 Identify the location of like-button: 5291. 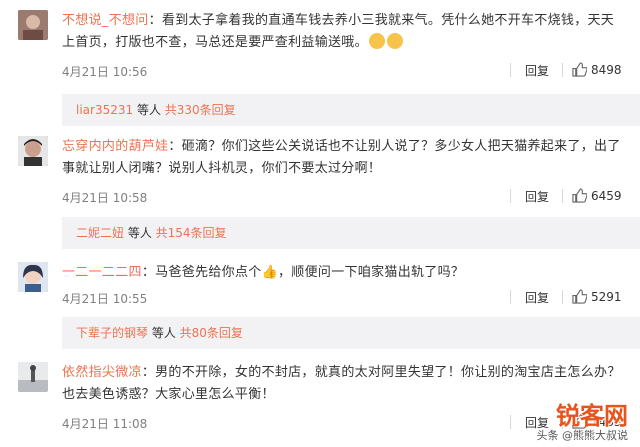
(597, 296).